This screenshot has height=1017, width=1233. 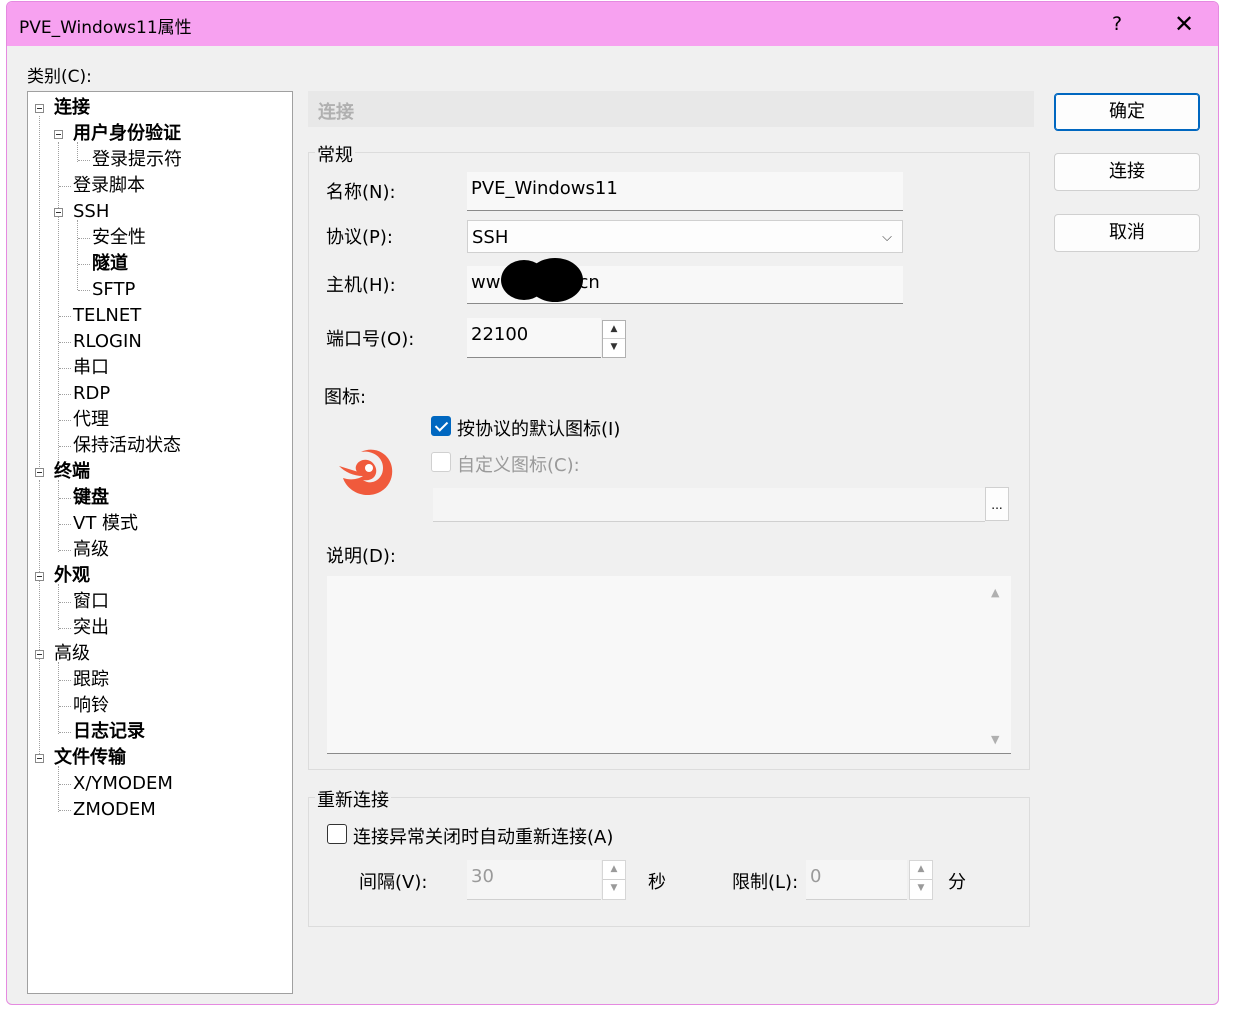 I want to click on limit-spinner: ▲ ▼, so click(x=921, y=880).